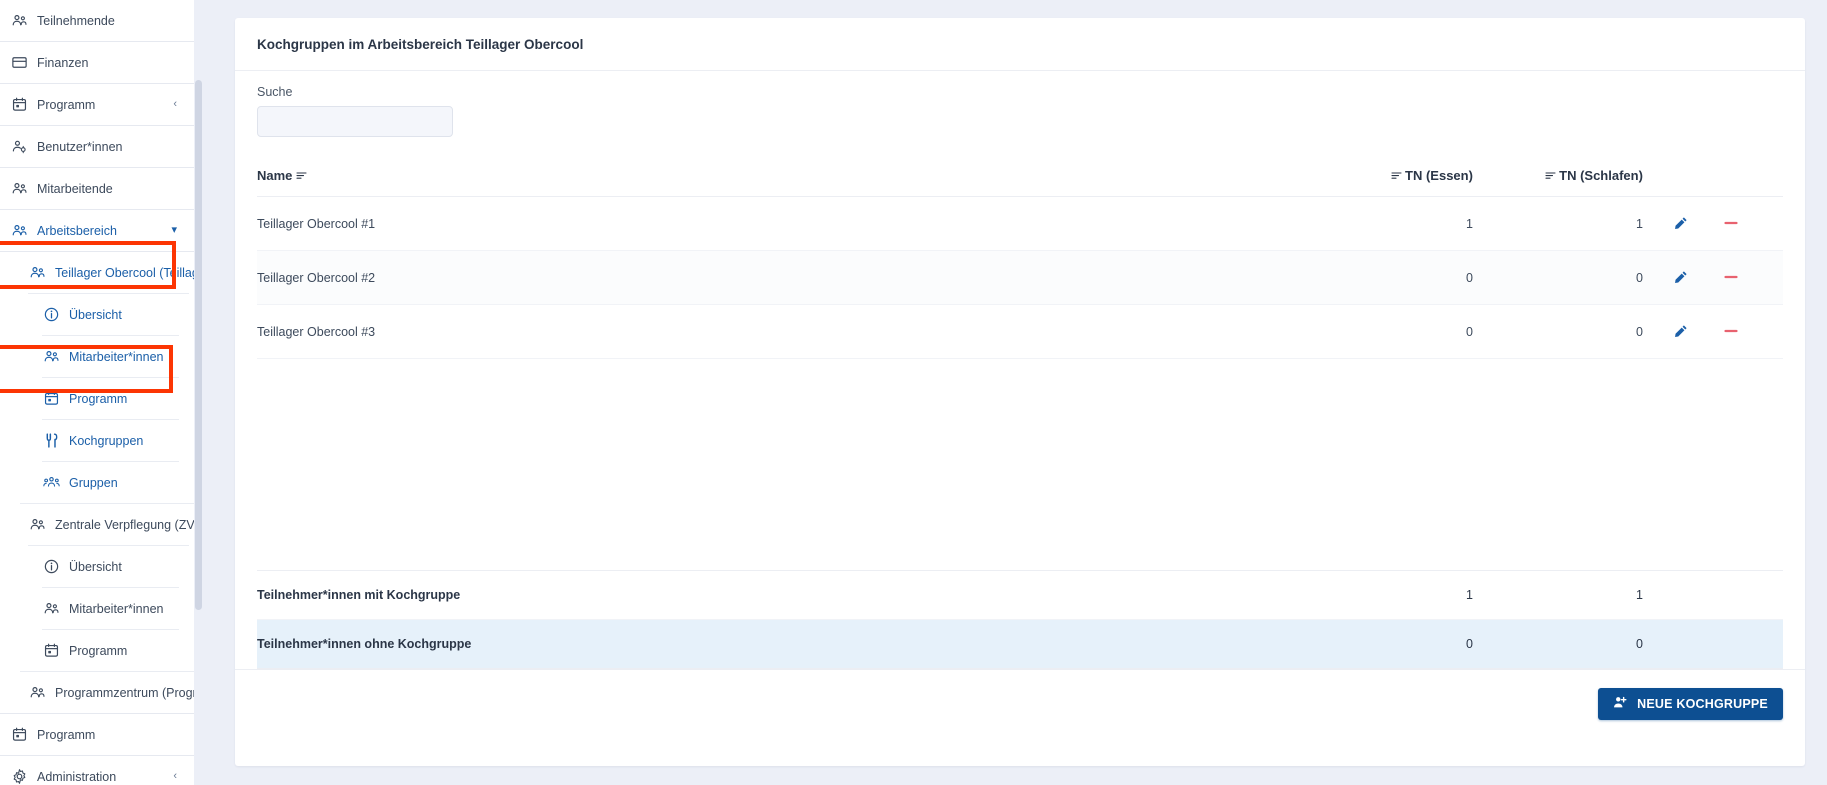 Image resolution: width=1827 pixels, height=785 pixels. I want to click on table-row: Teillager Obercool #3 0 0, so click(1020, 332).